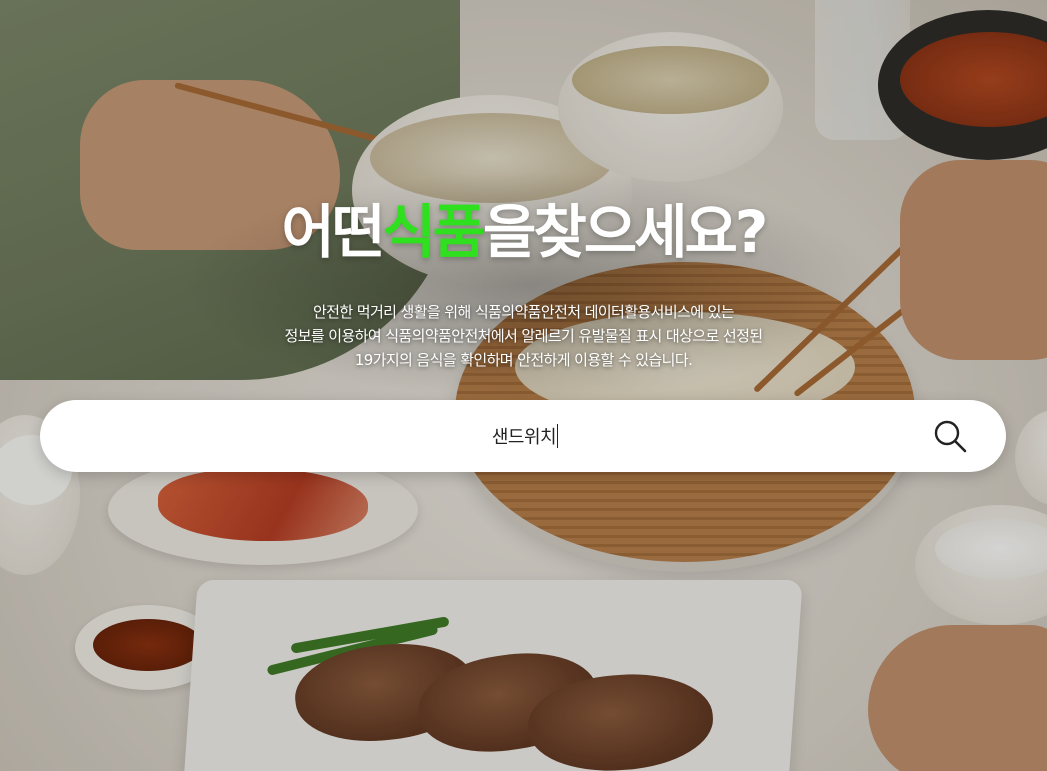  What do you see at coordinates (333, 232) in the screenshot?
I see `title-part-1: 어떤` at bounding box center [333, 232].